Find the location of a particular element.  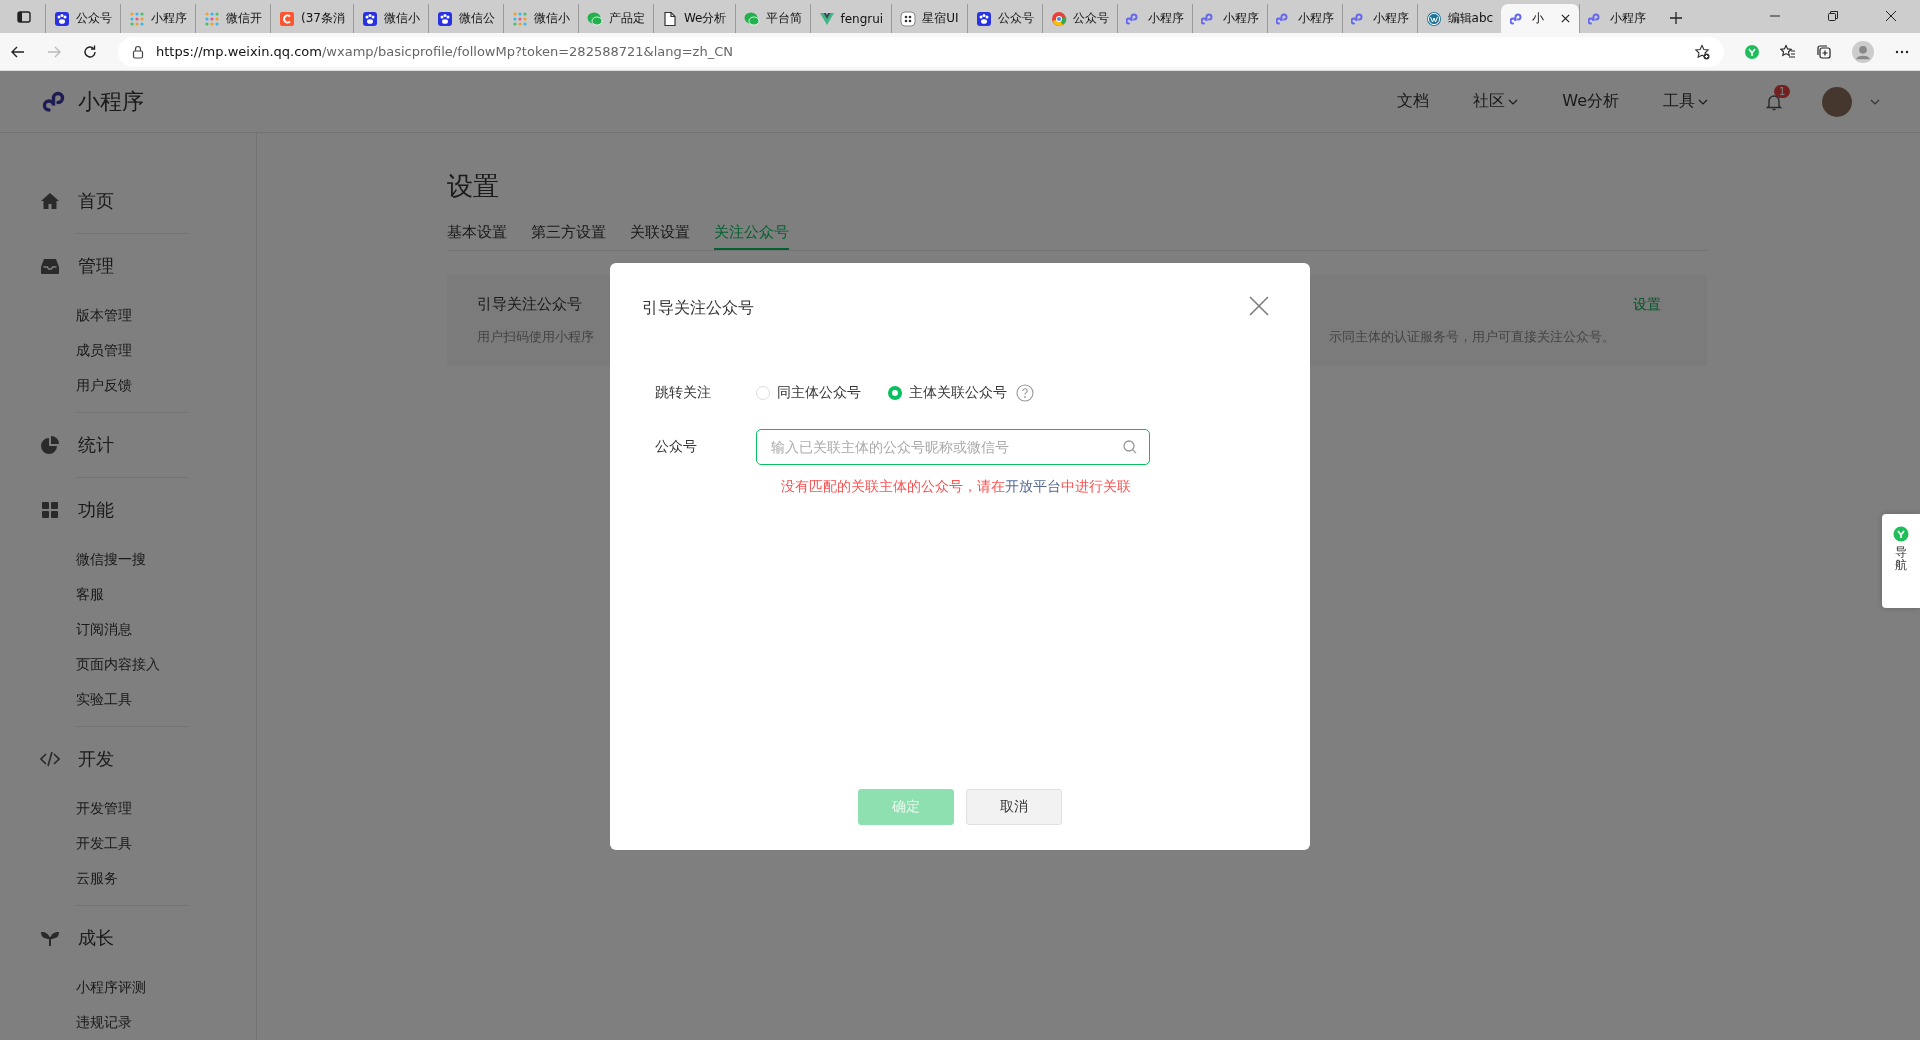

help-icon is located at coordinates (1025, 393).